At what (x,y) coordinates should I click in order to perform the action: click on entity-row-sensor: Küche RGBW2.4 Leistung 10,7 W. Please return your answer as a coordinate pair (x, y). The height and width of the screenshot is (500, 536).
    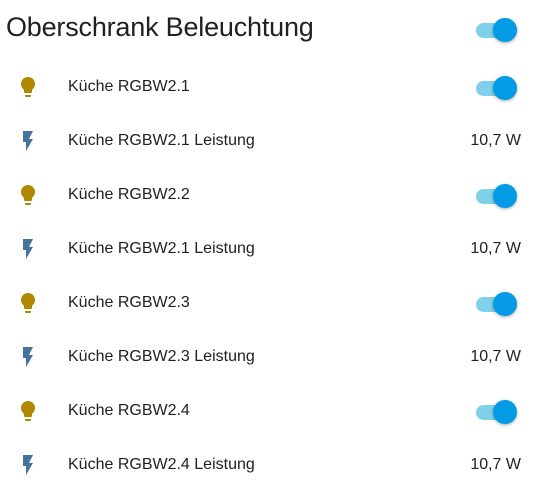
    Looking at the image, I should click on (268, 466).